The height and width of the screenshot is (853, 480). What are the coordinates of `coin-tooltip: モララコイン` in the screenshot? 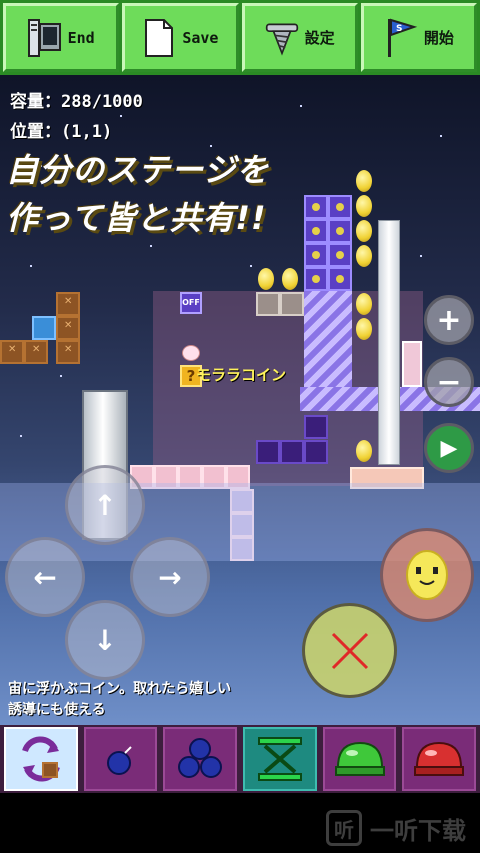 It's located at (241, 375).